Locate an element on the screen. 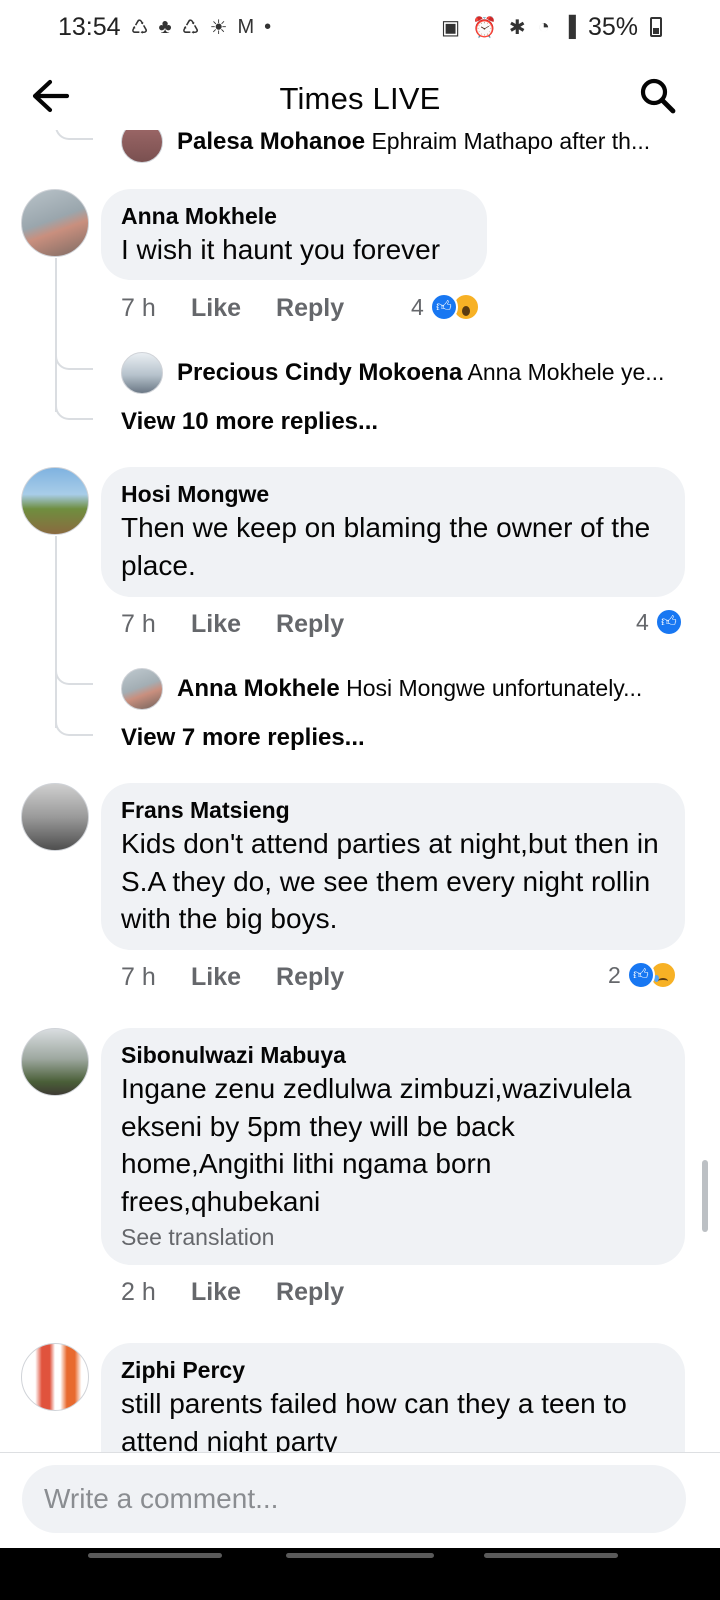  system-nav-bar is located at coordinates (360, 1574).